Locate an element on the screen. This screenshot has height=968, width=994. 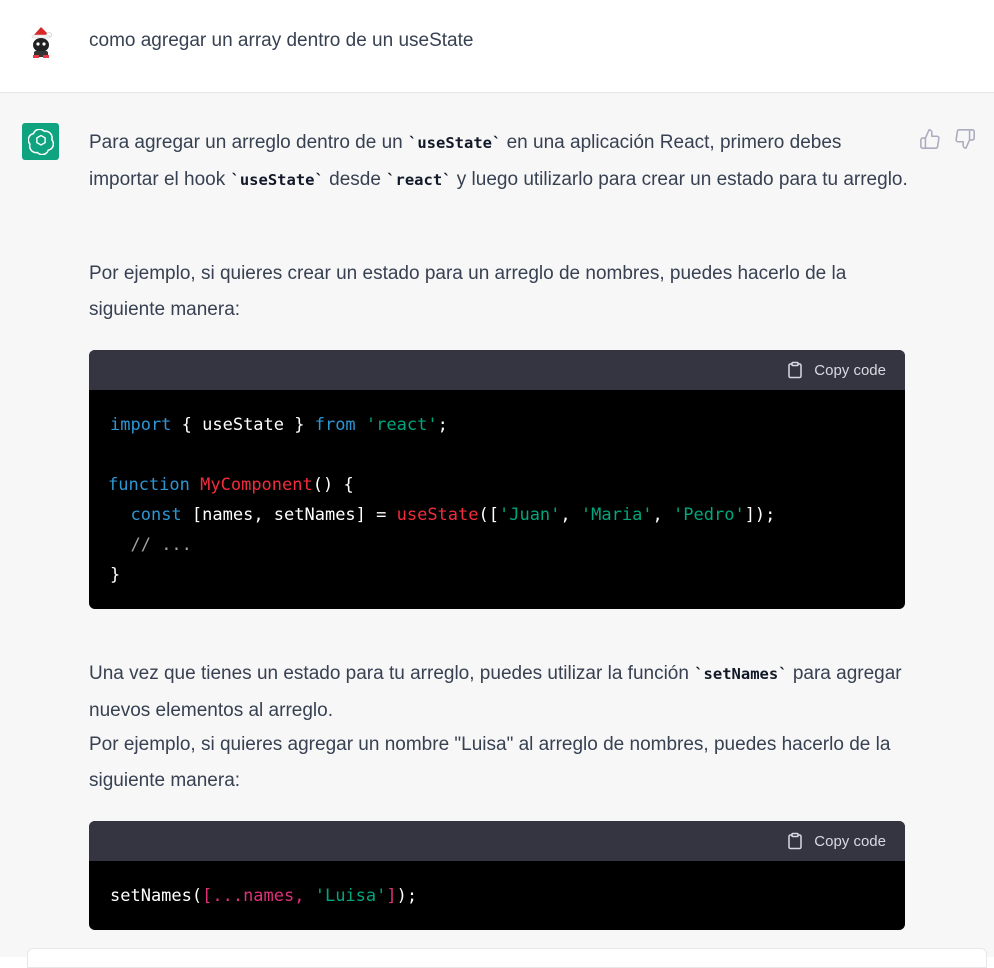
code-token: [...names, is located at coordinates (258, 896).